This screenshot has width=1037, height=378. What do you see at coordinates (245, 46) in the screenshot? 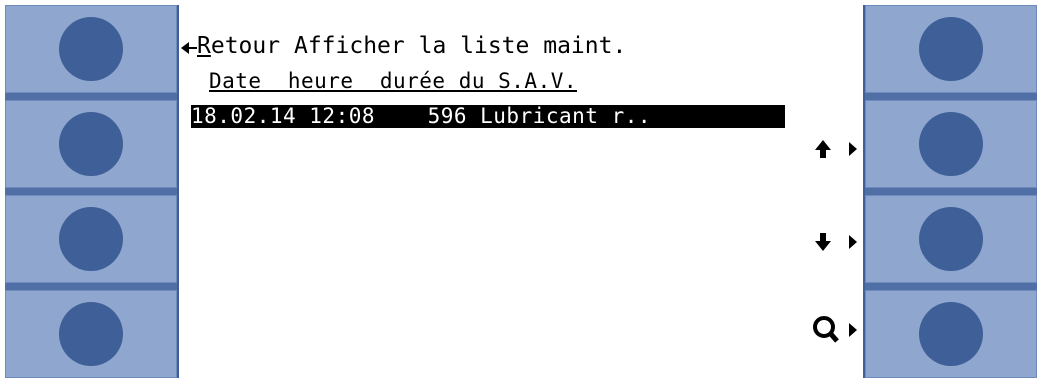
I see `back-label: etour` at bounding box center [245, 46].